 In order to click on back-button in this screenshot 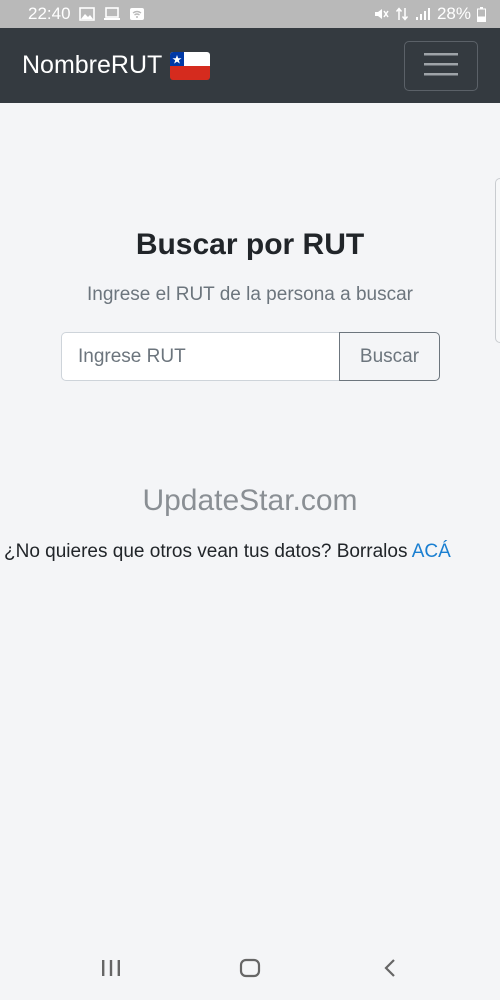, I will do `click(390, 970)`.